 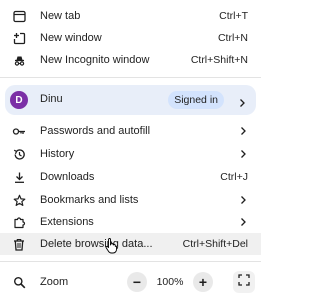 I want to click on profile-row: D Dinu Signed in, so click(x=130, y=100).